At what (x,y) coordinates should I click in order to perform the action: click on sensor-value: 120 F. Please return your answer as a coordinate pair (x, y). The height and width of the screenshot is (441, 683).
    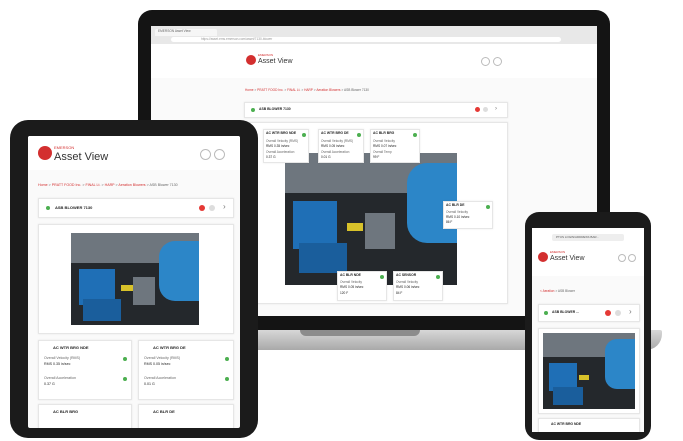
    Looking at the image, I should click on (344, 293).